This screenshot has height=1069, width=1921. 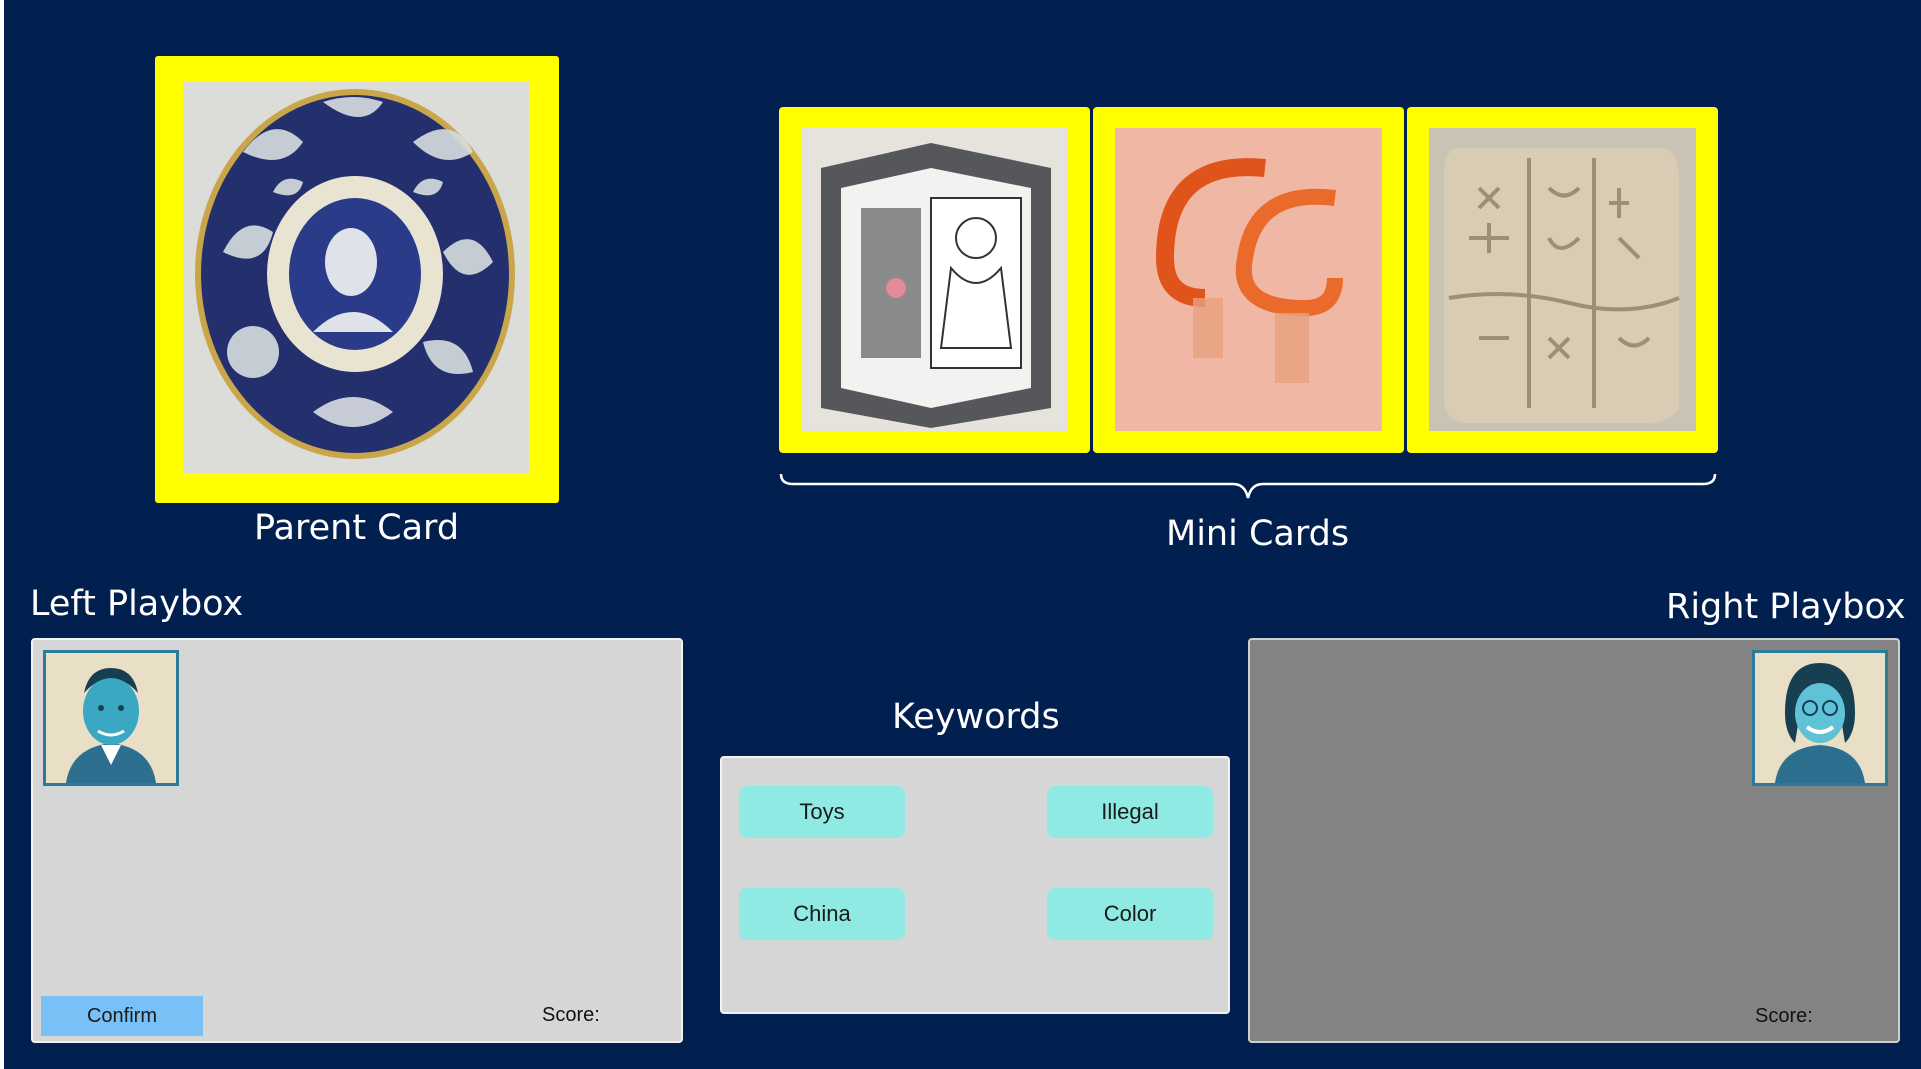 I want to click on left-playbox-title: Left Playbox, so click(x=137, y=604).